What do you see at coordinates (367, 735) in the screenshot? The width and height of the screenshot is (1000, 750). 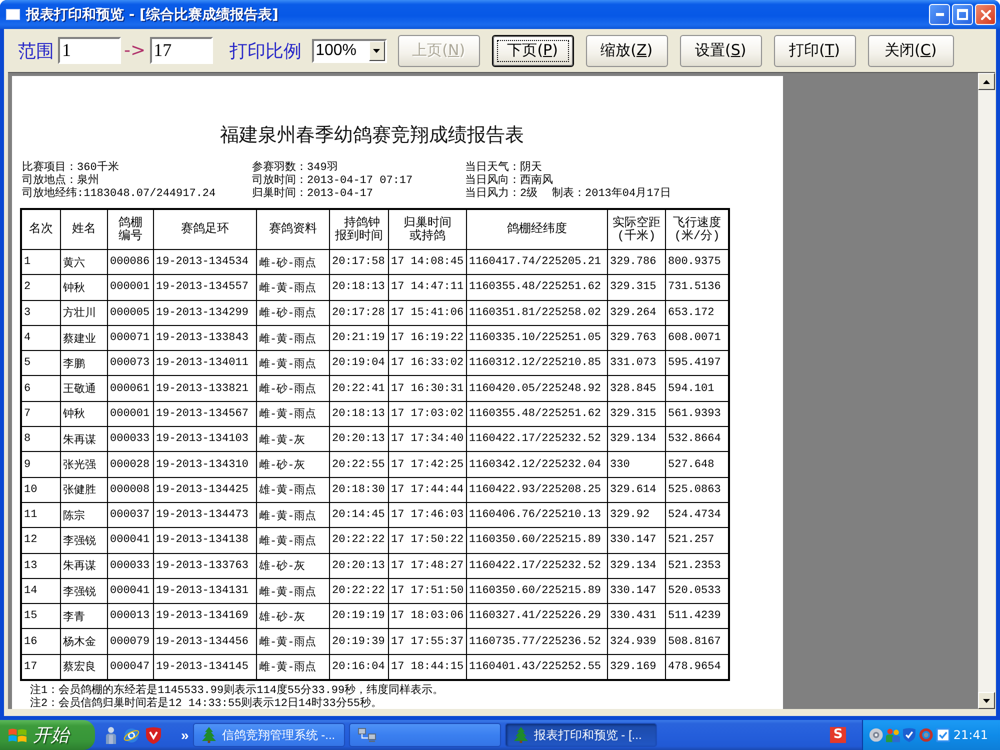 I see `network-icon` at bounding box center [367, 735].